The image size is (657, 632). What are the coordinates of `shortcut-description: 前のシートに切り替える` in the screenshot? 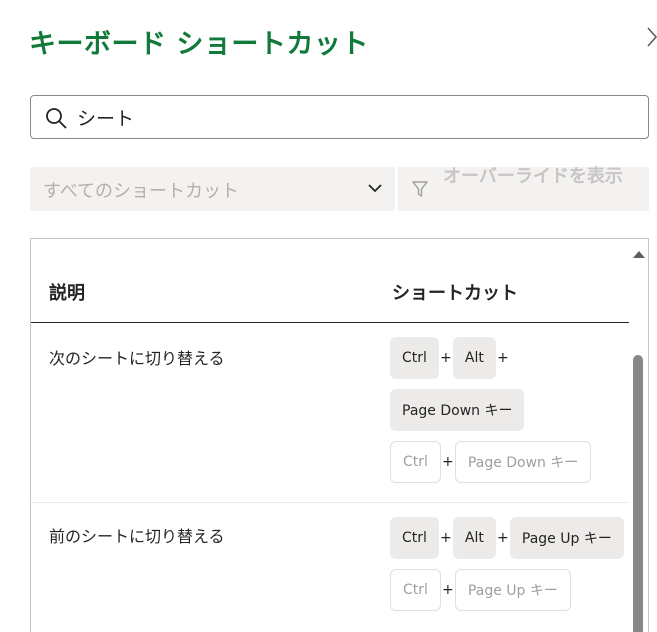 It's located at (137, 536).